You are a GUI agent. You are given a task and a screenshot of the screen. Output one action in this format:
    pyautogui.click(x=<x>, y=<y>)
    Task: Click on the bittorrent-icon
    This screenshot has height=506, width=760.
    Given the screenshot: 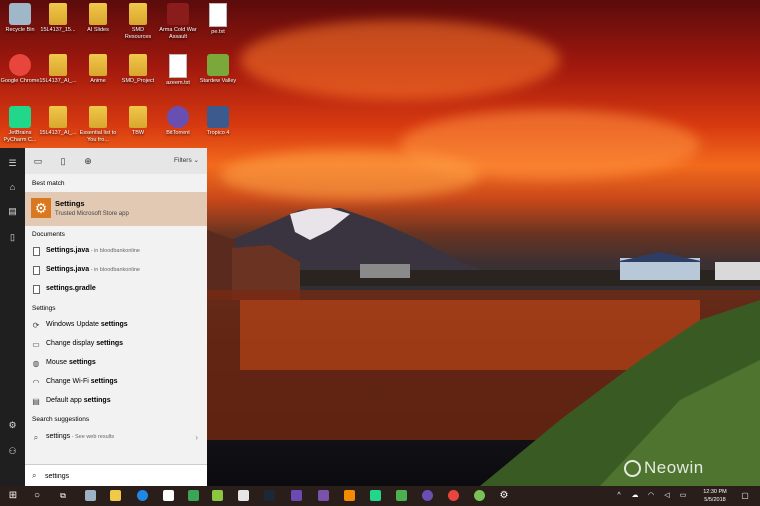 What is the action you would take?
    pyautogui.click(x=427, y=496)
    